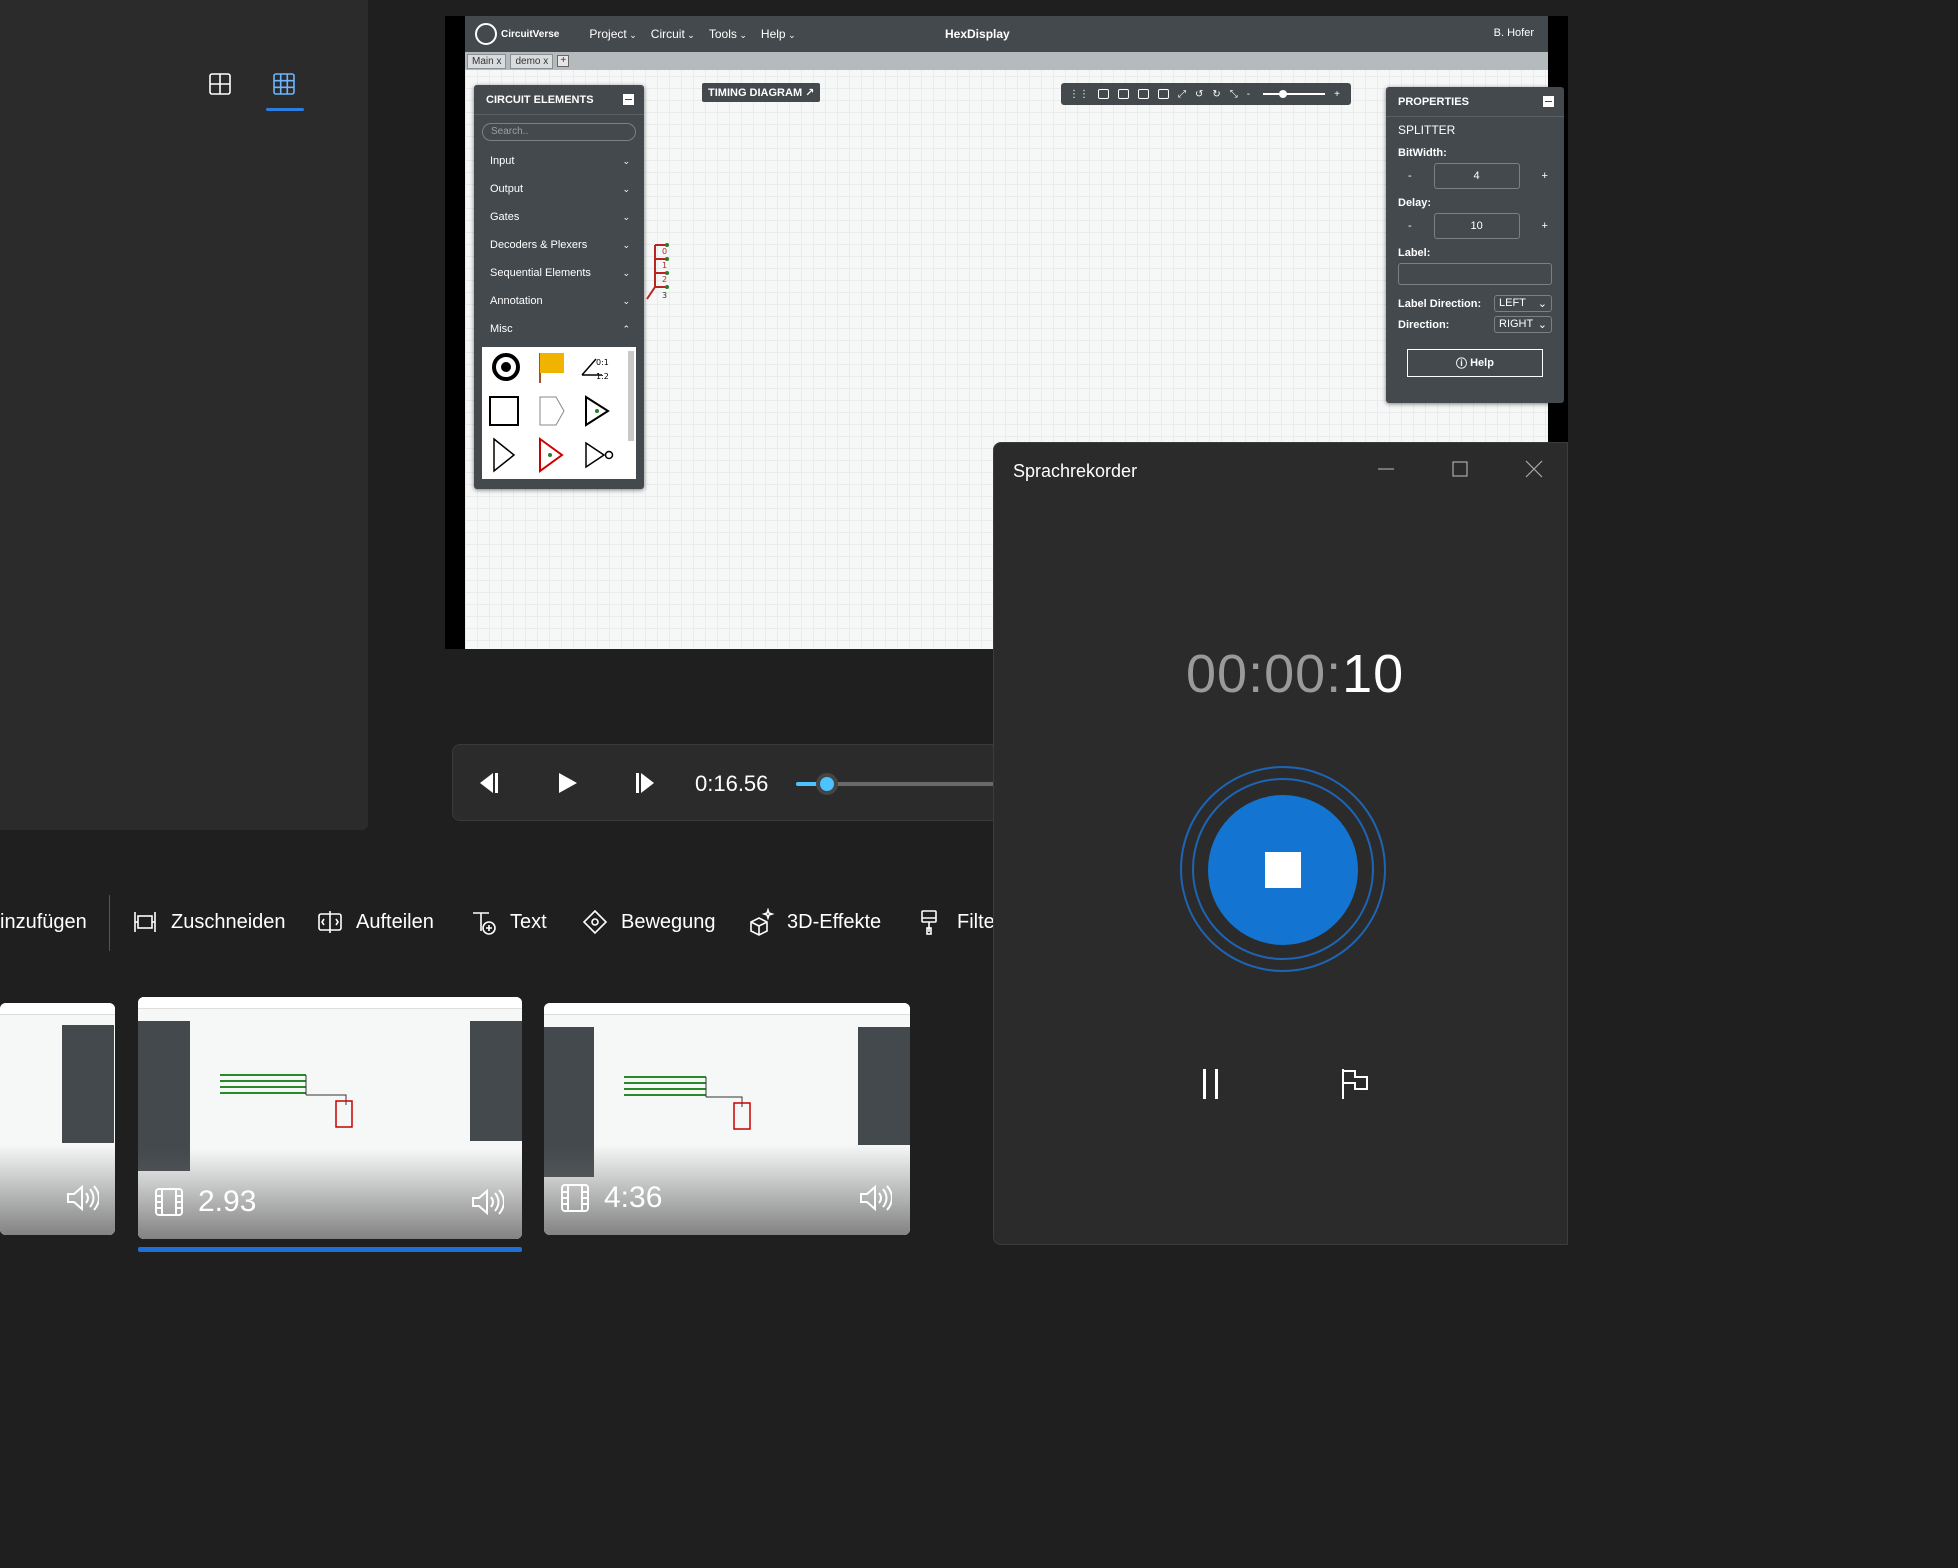 The height and width of the screenshot is (1568, 1958). I want to click on selected-clip-indicator, so click(330, 1249).